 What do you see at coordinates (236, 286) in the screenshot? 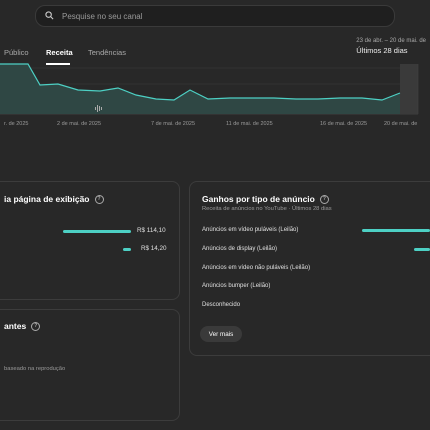
I see `ad-type-label: Anúncios bumper (Leilão)` at bounding box center [236, 286].